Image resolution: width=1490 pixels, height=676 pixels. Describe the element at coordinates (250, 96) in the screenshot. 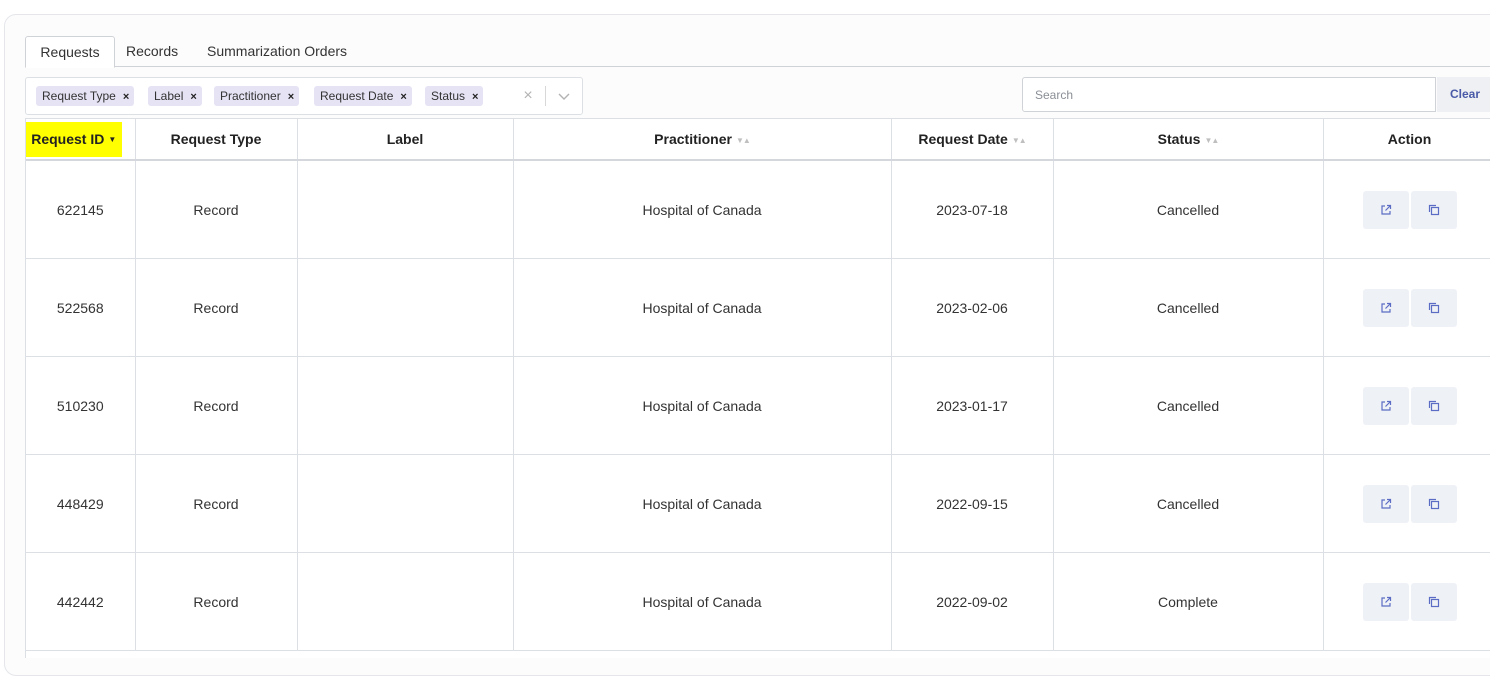

I see `chip-label: Practitioner` at that location.